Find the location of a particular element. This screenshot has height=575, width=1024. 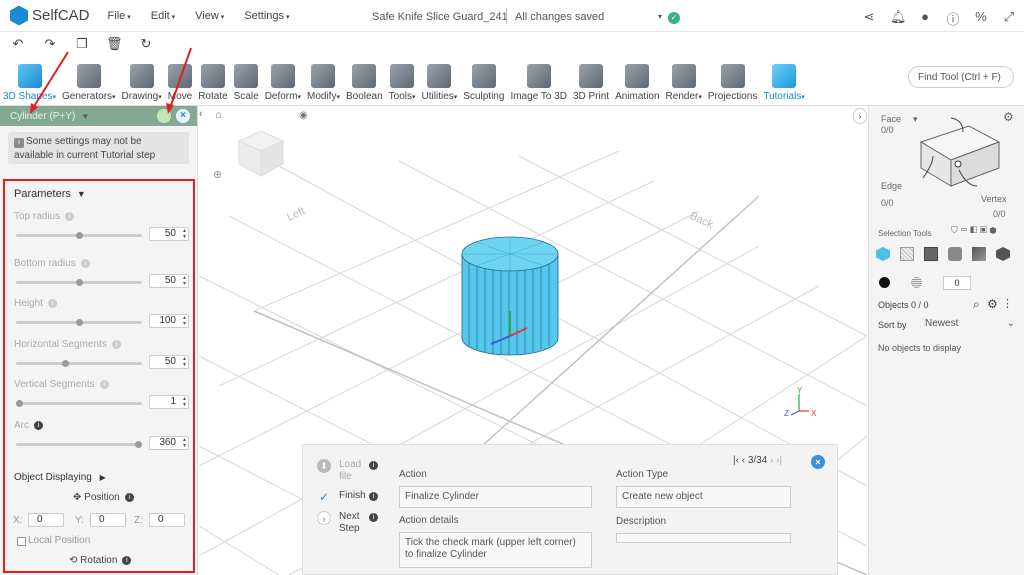

tool-projections: Projections is located at coordinates (732, 83).